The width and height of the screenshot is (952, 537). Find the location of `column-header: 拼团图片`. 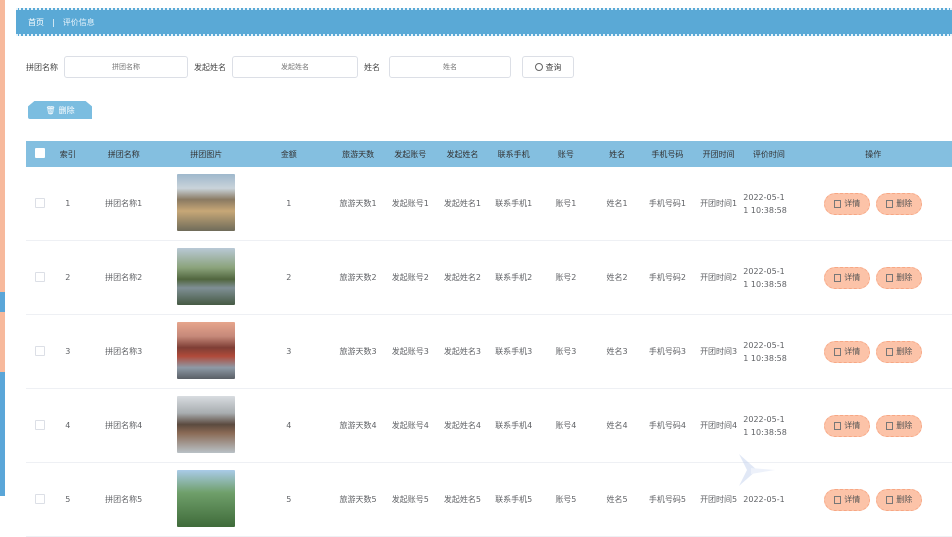

column-header: 拼团图片 is located at coordinates (206, 154).